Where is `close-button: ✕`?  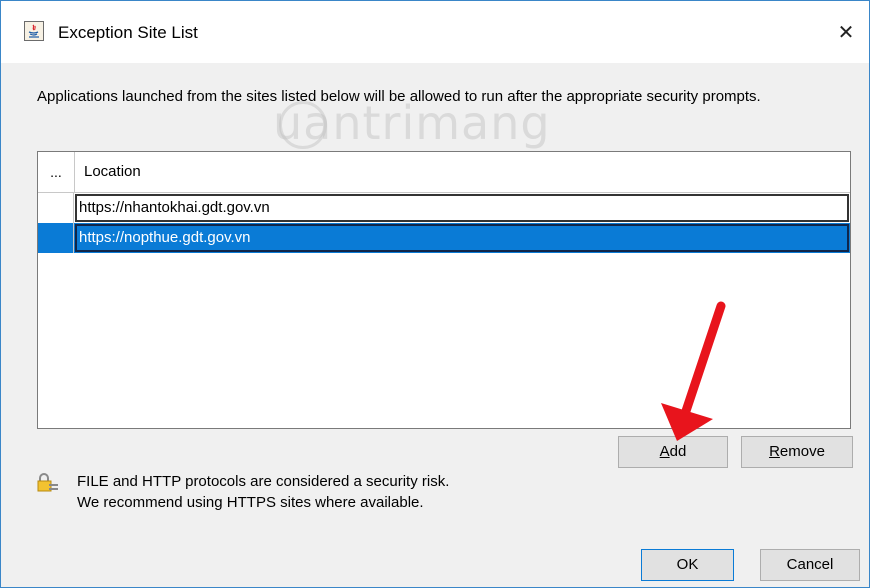
close-button: ✕ is located at coordinates (846, 32).